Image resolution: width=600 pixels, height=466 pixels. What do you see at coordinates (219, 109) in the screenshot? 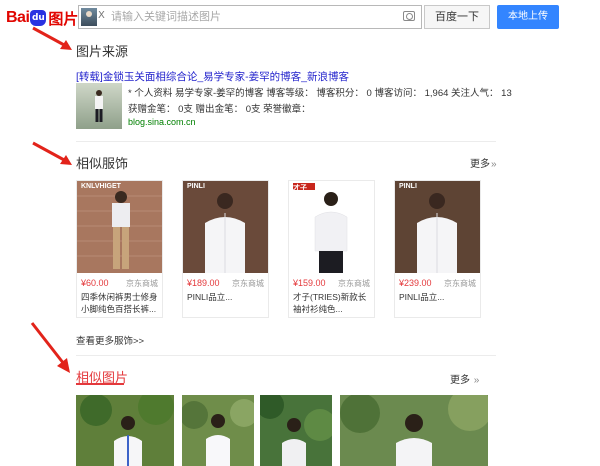
I see `source-meta-line2: 获赠金笔： 0支 赠出金笔： 0支 荣誉徽章：` at bounding box center [219, 109].